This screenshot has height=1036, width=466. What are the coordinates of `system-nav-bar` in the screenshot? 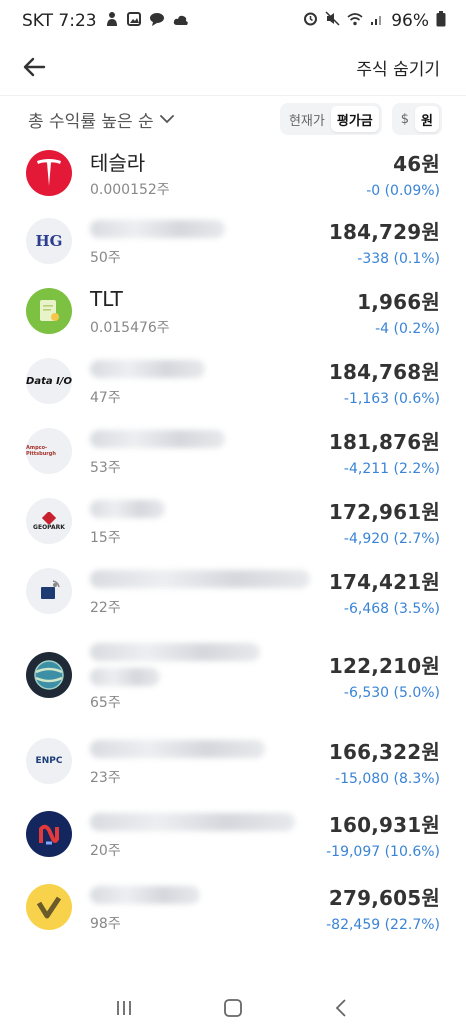 It's located at (233, 1010).